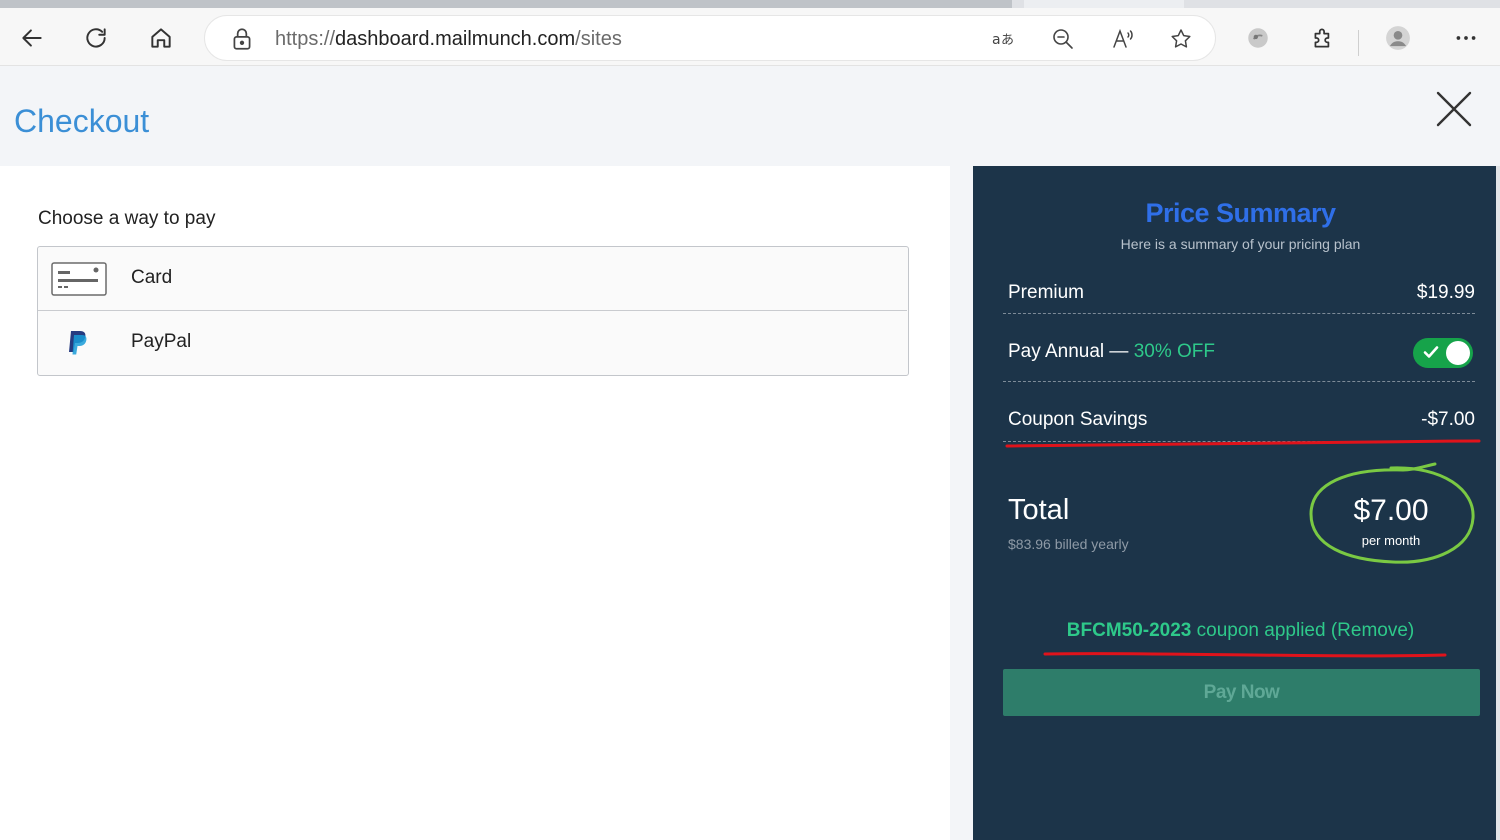 This screenshot has width=1500, height=840. I want to click on coupon-savings-label: Coupon Savings, so click(1078, 419).